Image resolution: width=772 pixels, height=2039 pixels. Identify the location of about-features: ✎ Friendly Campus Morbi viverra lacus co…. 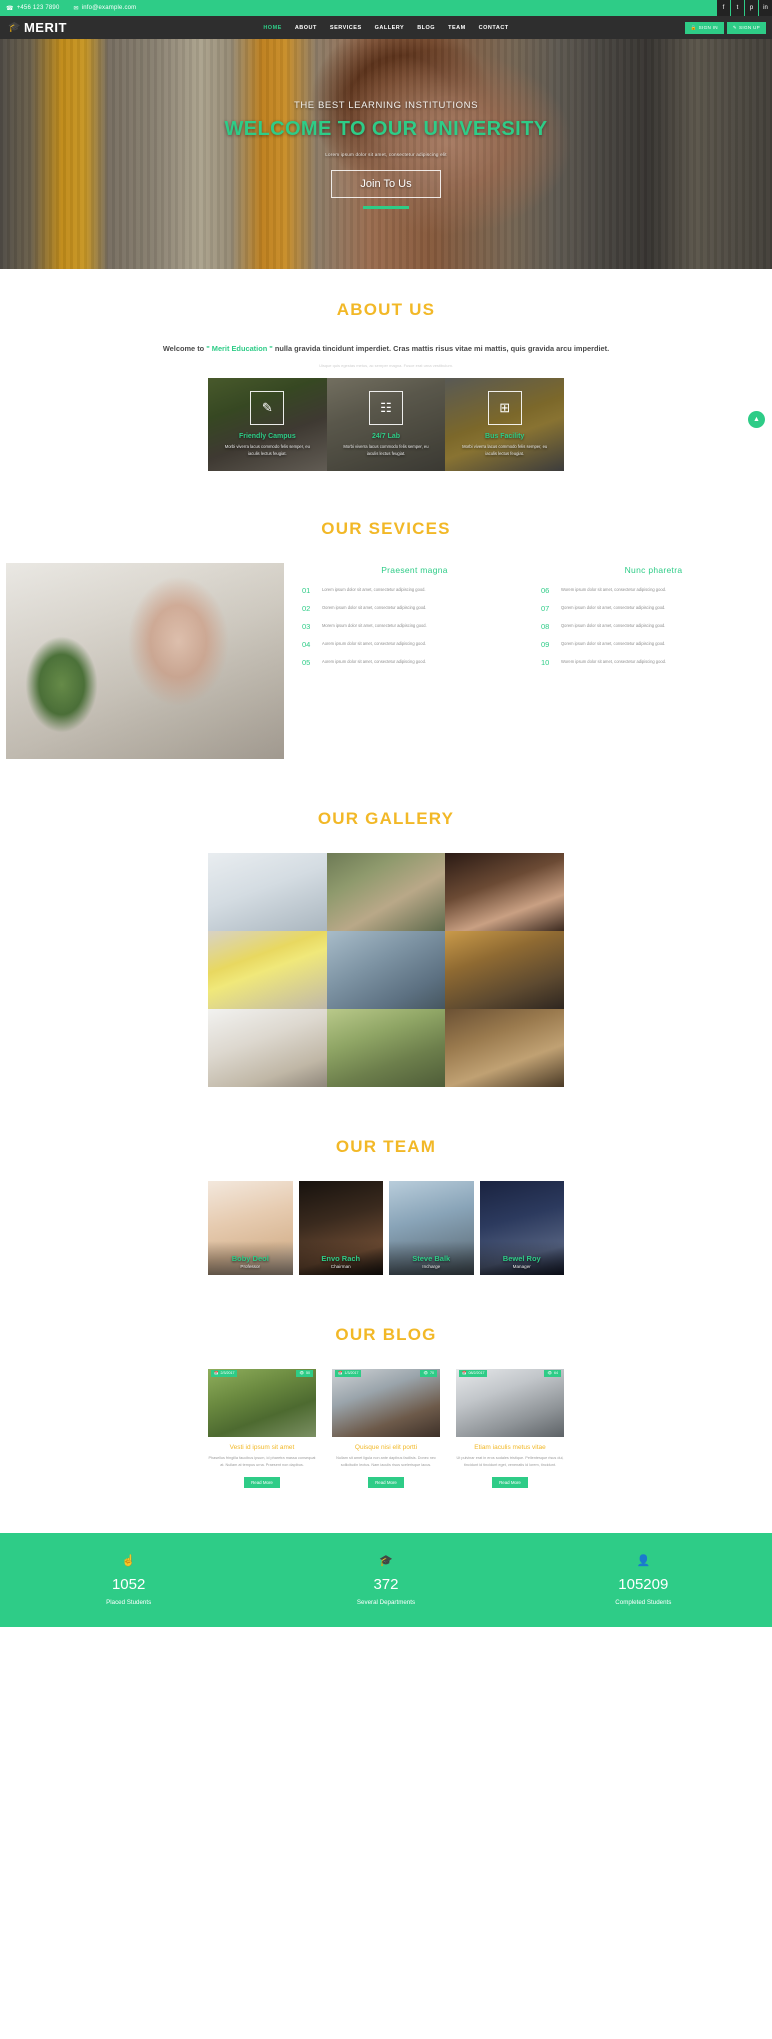
(386, 424).